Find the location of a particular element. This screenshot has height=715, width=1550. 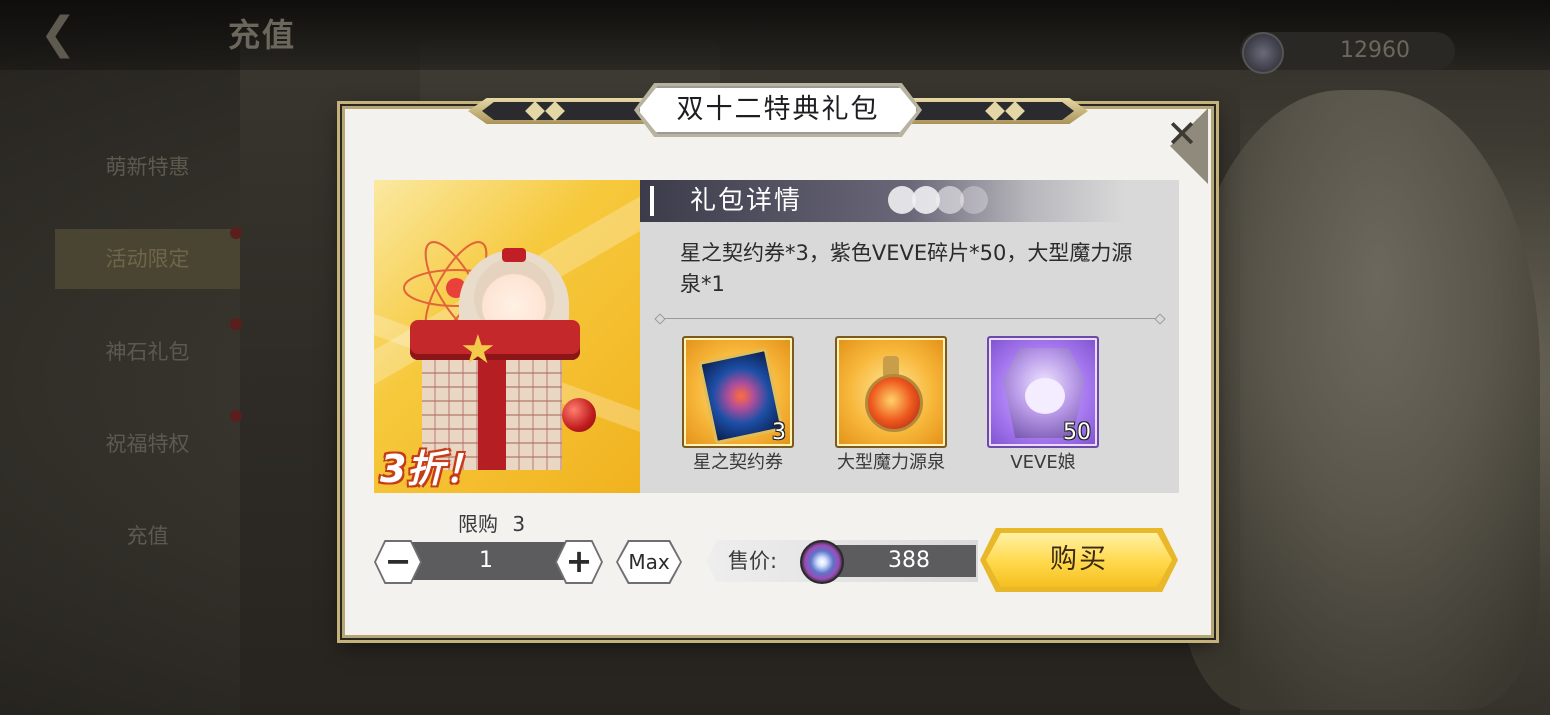

currency-amount: 12960 is located at coordinates (1375, 50).